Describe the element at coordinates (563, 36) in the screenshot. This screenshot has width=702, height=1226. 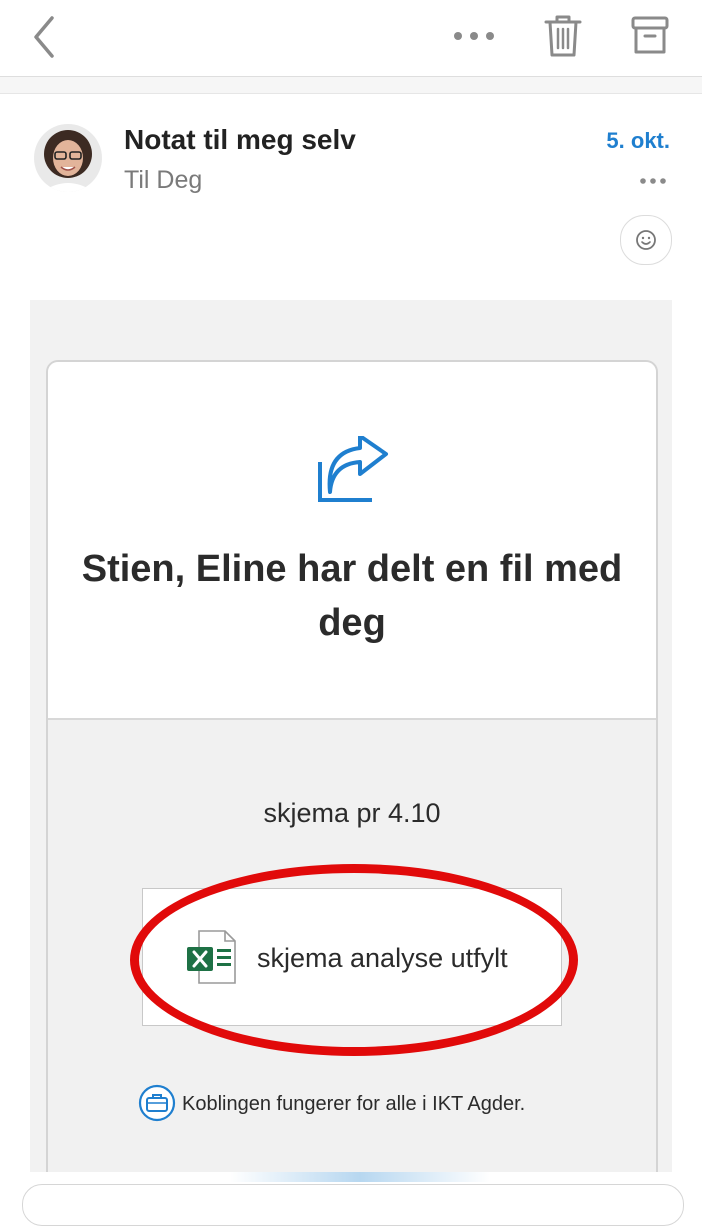
I see `trash-icon` at that location.